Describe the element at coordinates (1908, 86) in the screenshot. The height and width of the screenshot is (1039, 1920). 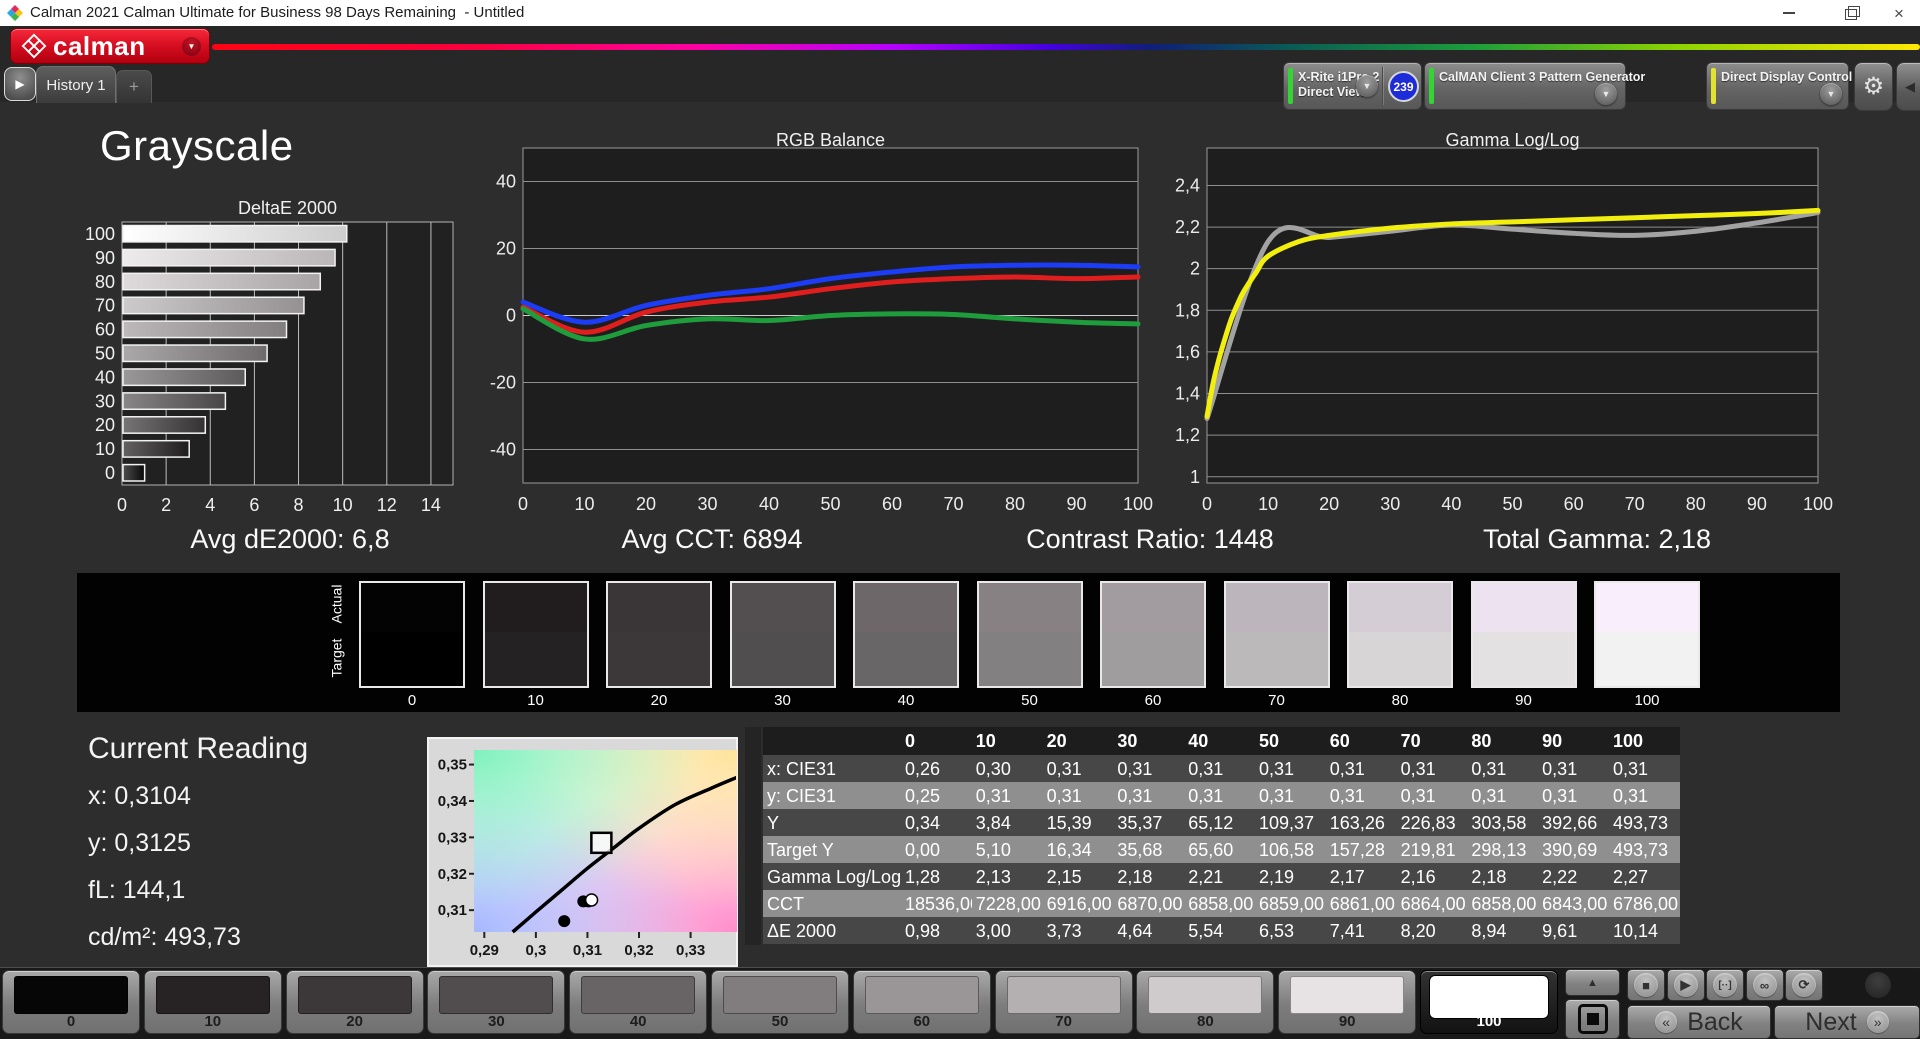
I see `collapse-panel-button: ◀` at that location.